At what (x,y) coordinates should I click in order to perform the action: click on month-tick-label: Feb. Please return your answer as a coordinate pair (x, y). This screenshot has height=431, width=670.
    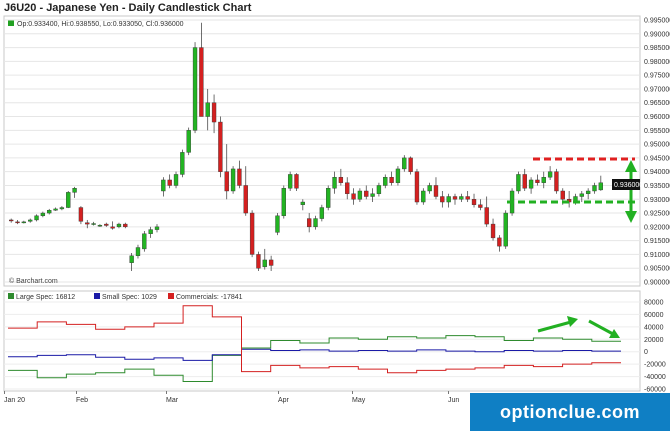
    Looking at the image, I should click on (82, 400).